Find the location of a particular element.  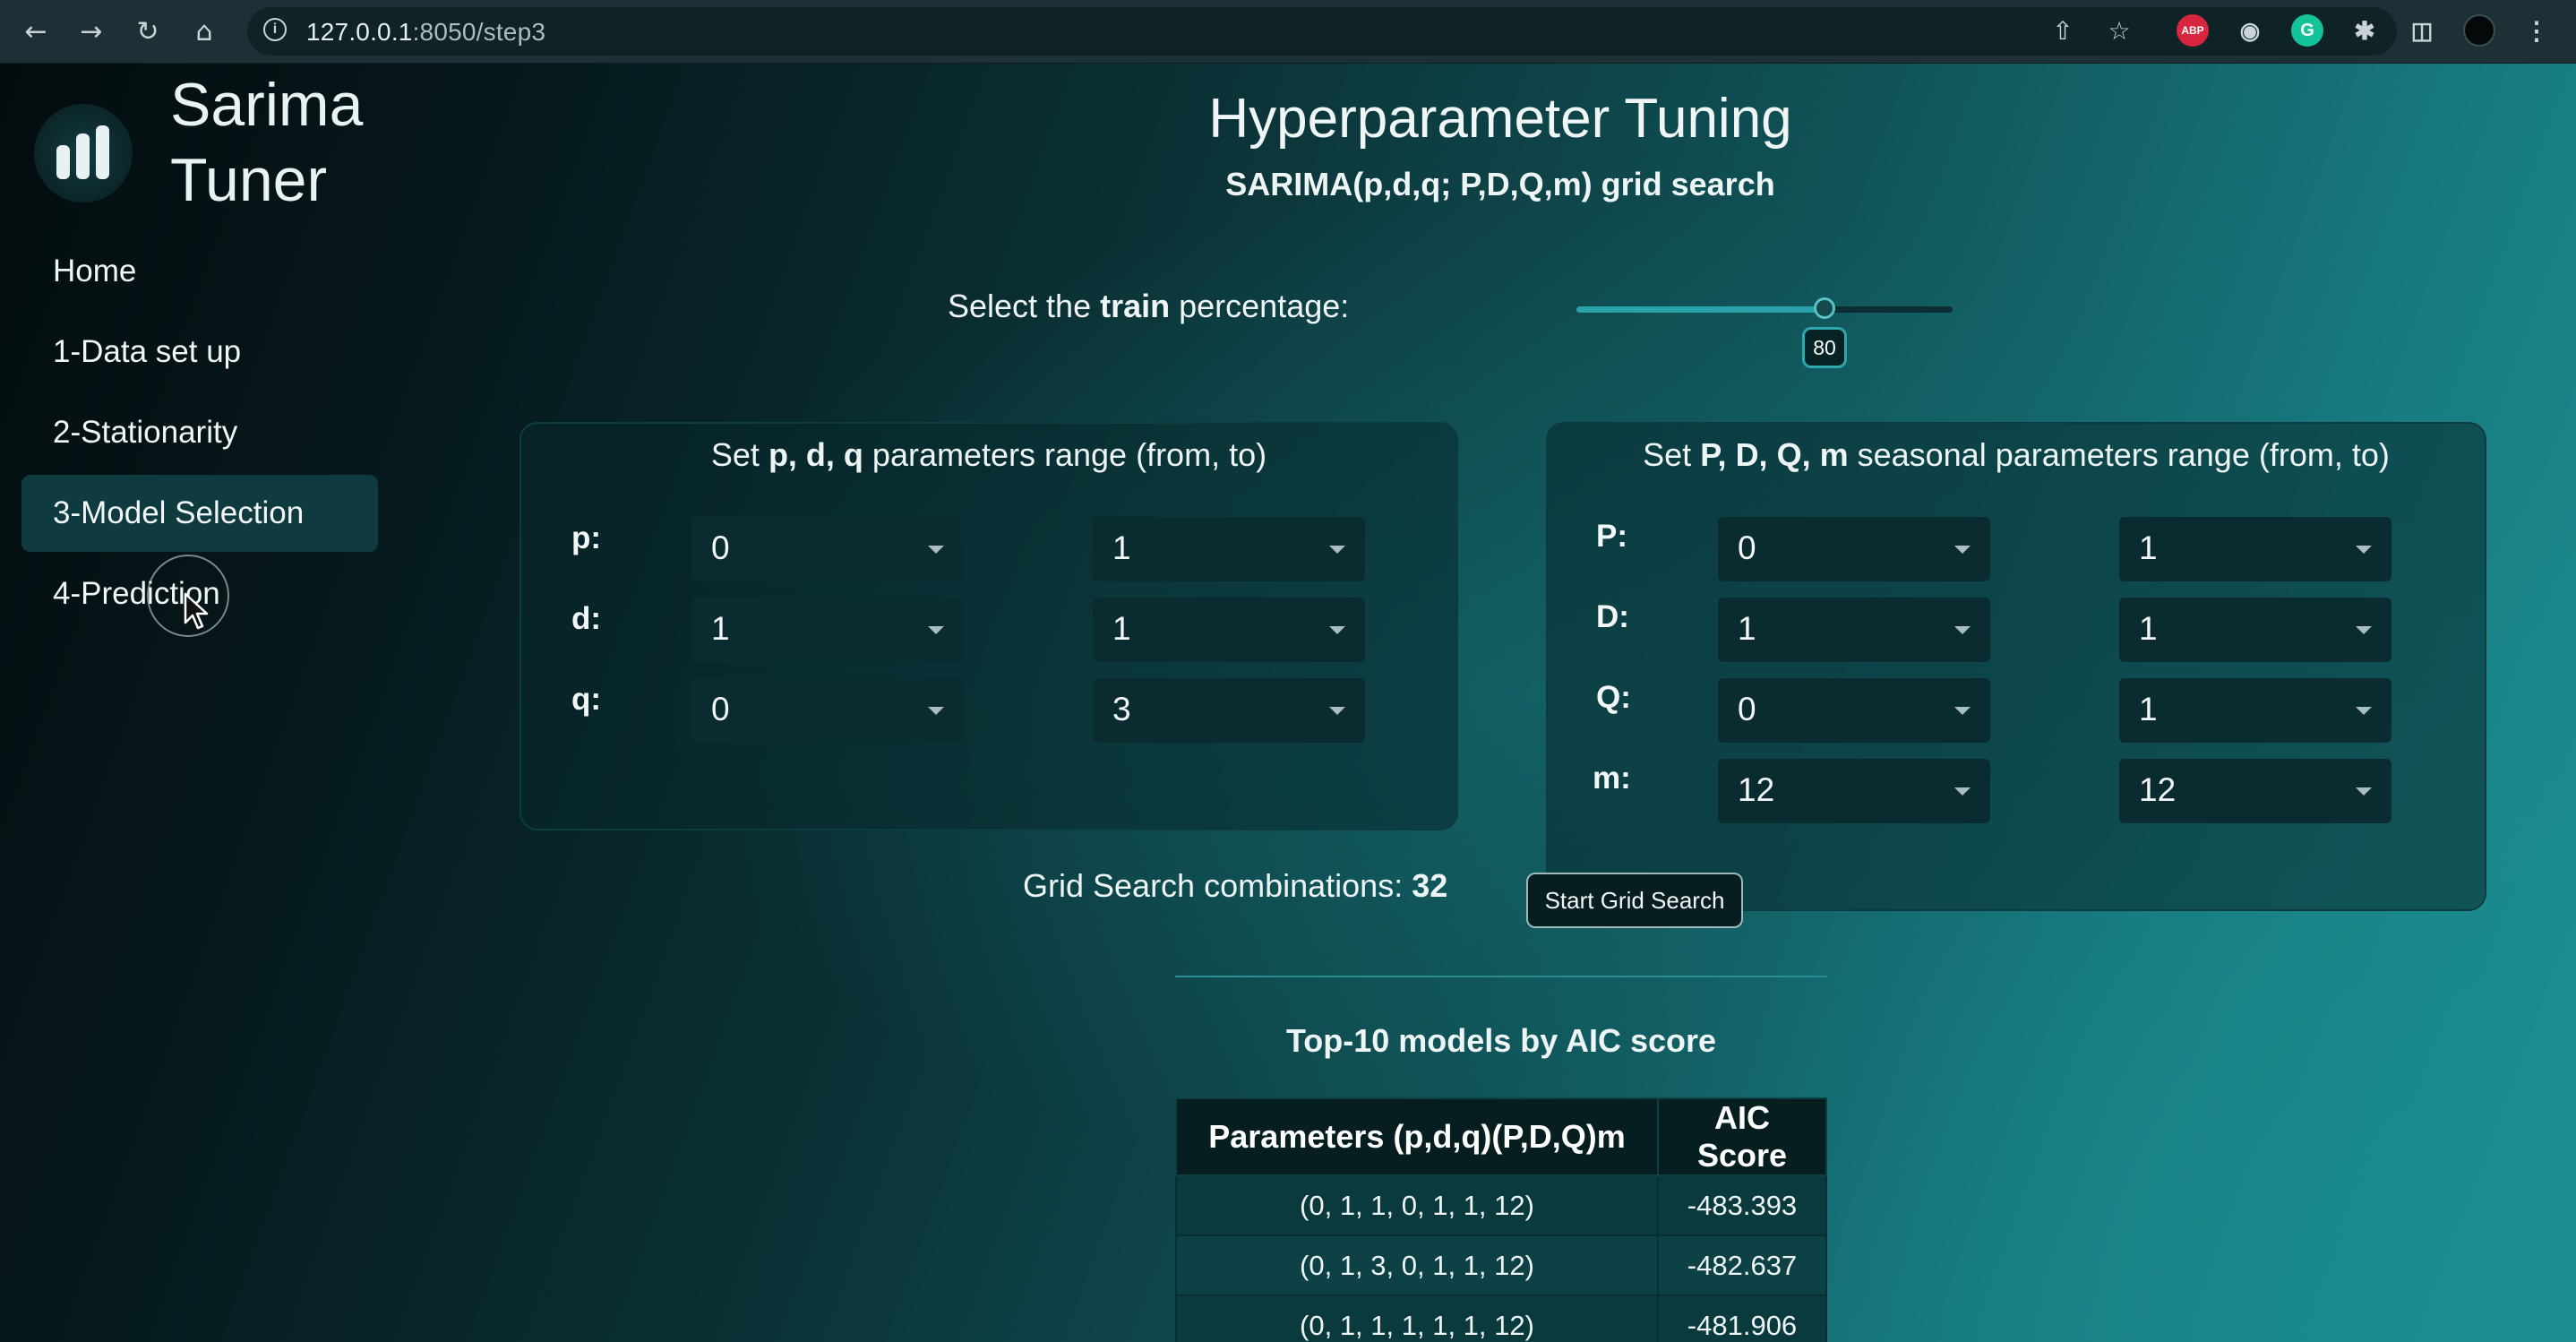

seasonal-m-from-dropdown: 12 is located at coordinates (1854, 791).